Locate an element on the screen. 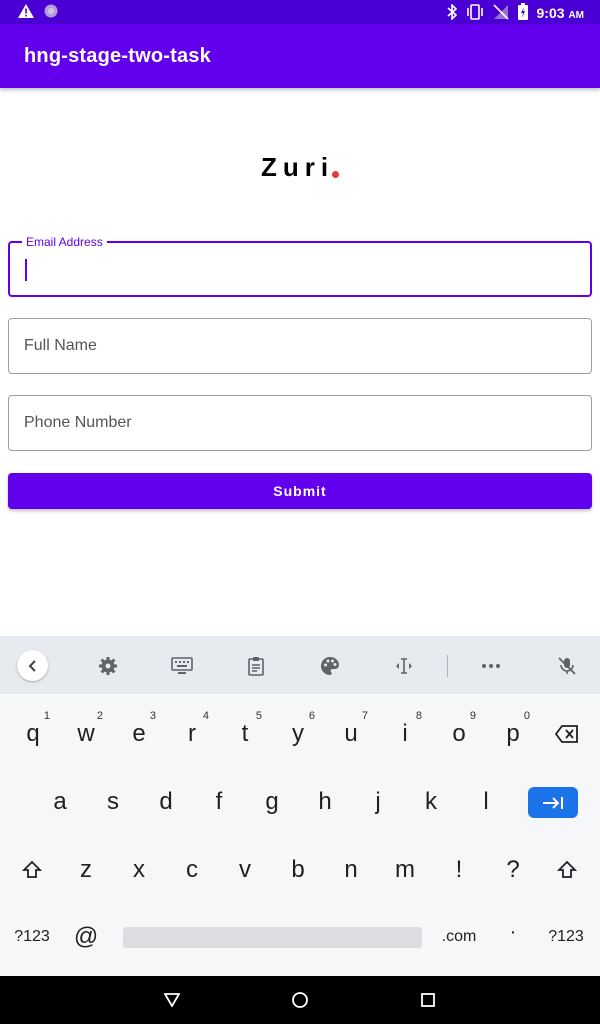 This screenshot has width=600, height=1024. logo-dot is located at coordinates (336, 174).